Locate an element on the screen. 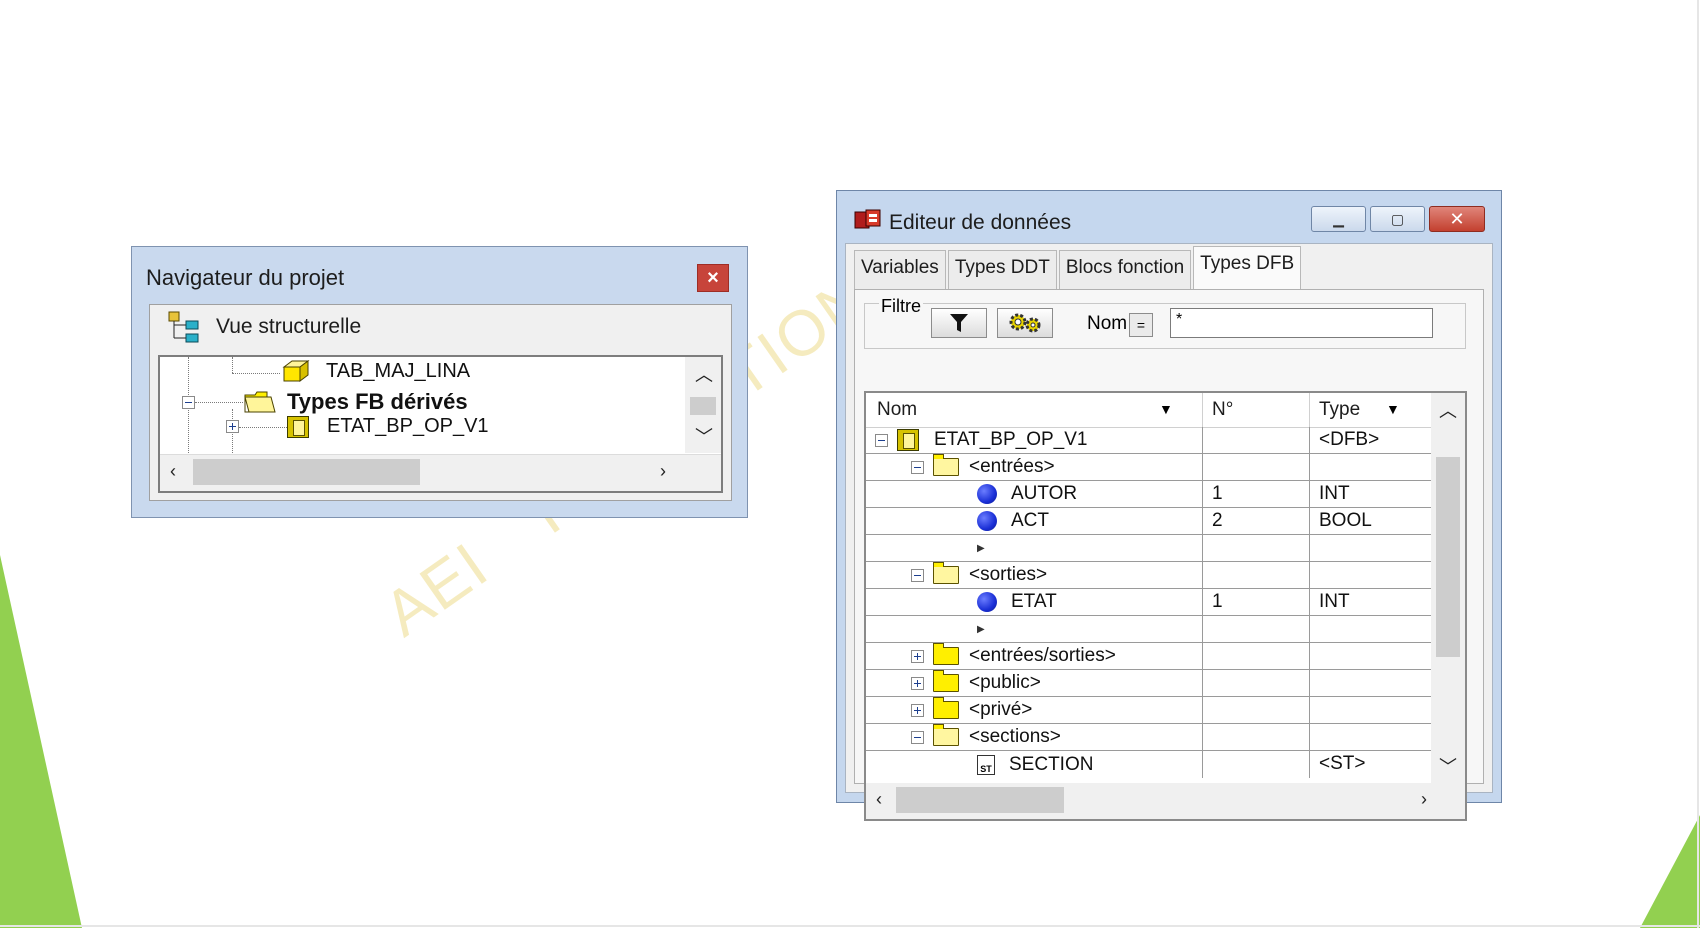 This screenshot has height=928, width=1700. close-icon: ✕ is located at coordinates (1457, 218).